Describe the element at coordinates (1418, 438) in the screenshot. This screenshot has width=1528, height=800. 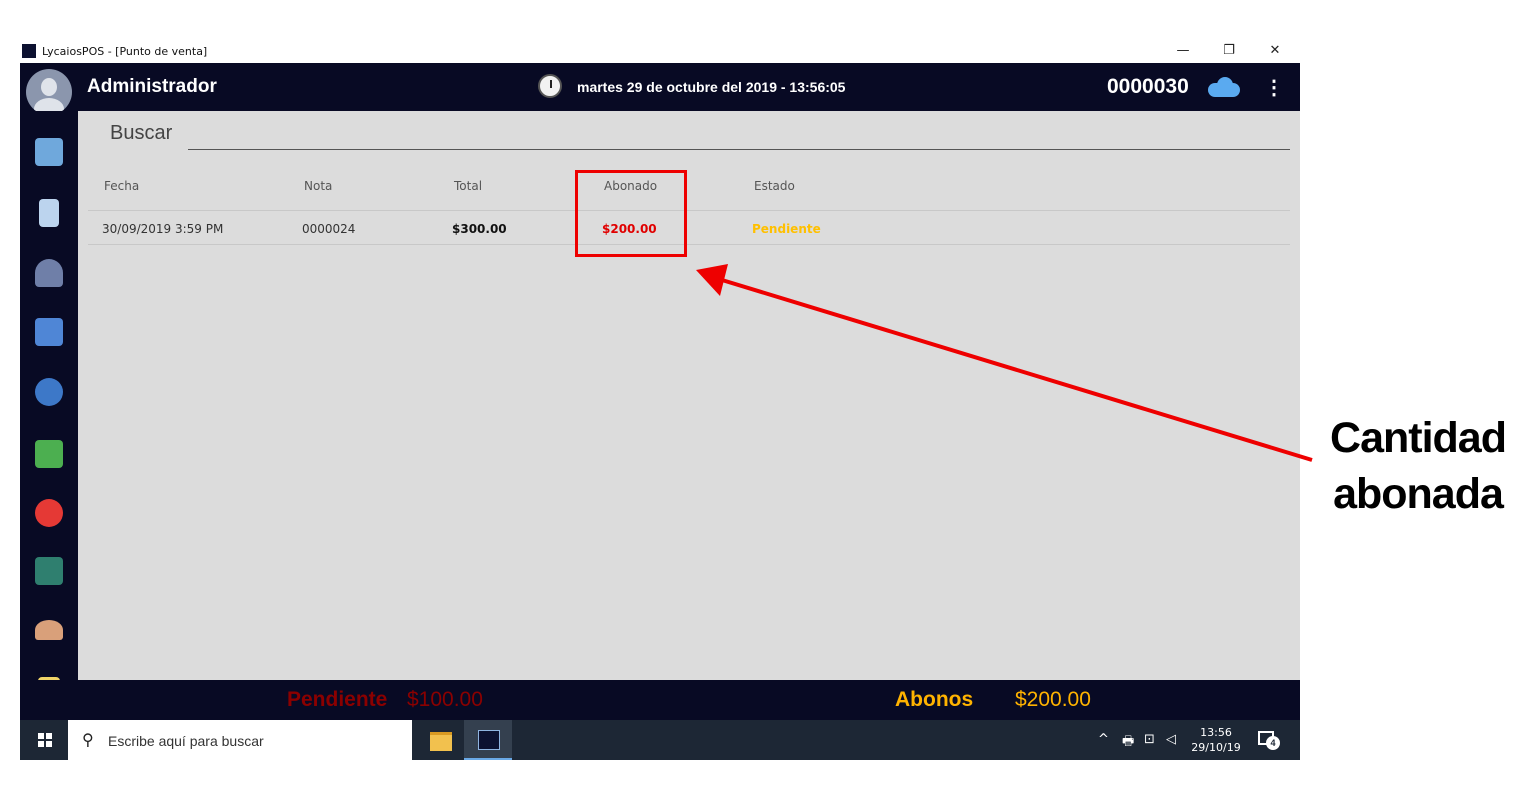
I see `annotation-line-1: Cantidad` at that location.